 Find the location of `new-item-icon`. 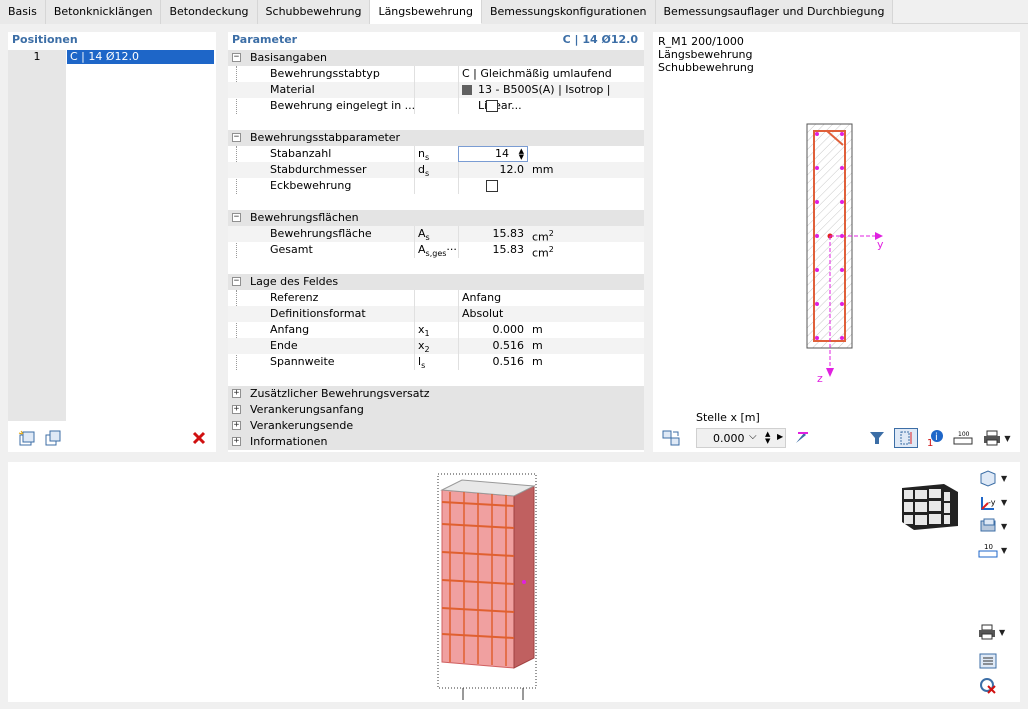

new-item-icon is located at coordinates (26, 438).